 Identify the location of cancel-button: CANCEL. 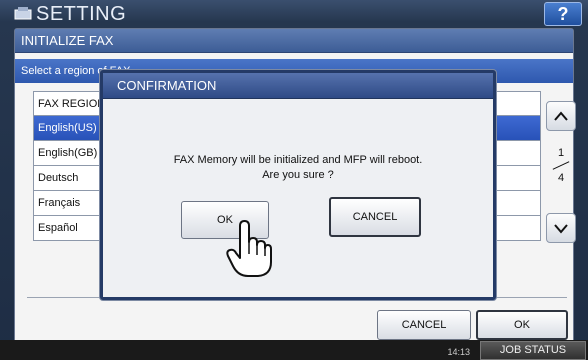
(424, 325).